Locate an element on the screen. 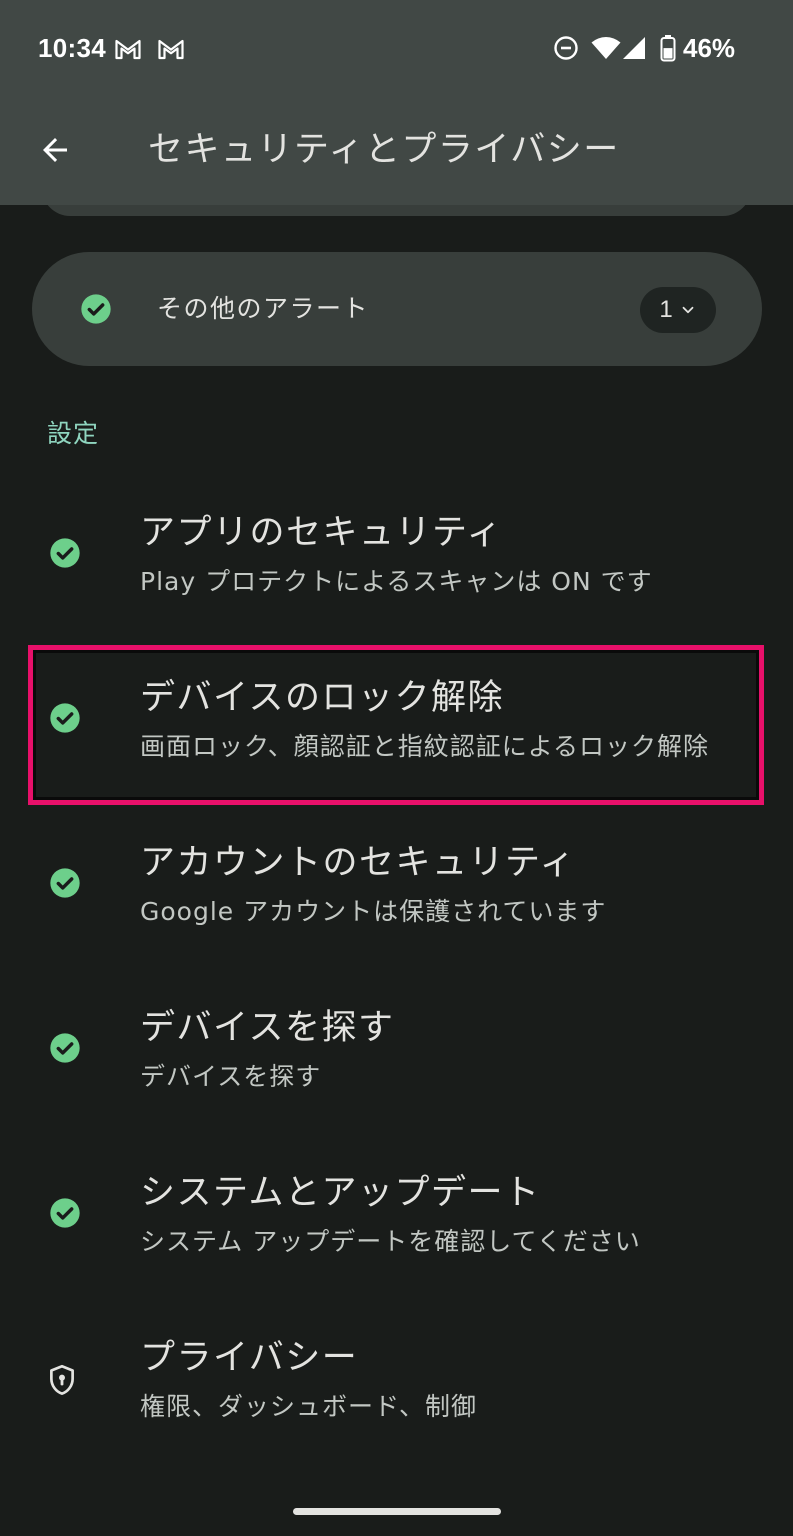 The height and width of the screenshot is (1536, 793). item-subtitle: Google アカウントは保護されています is located at coordinates (373, 911).